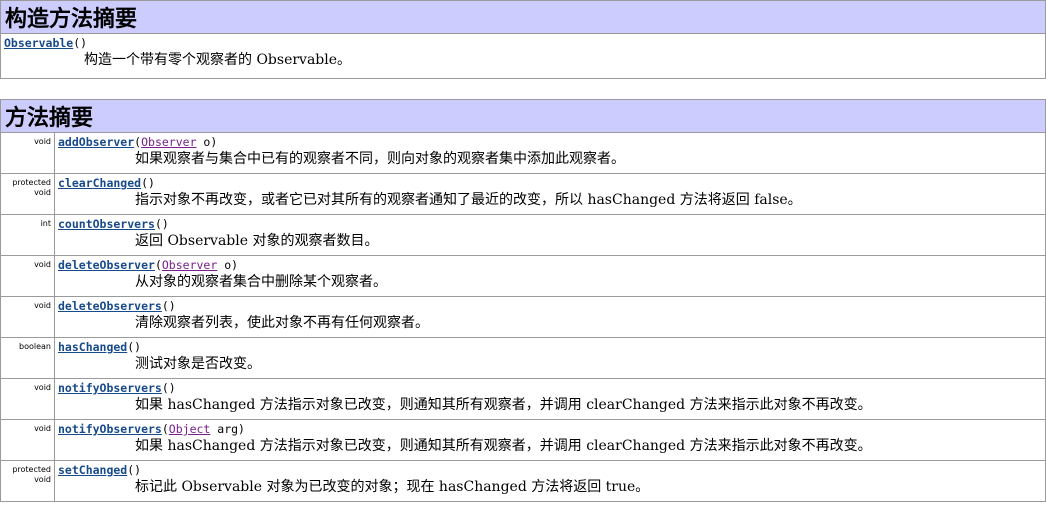  Describe the element at coordinates (106, 224) in the screenshot. I see `method-link: countObservers` at that location.